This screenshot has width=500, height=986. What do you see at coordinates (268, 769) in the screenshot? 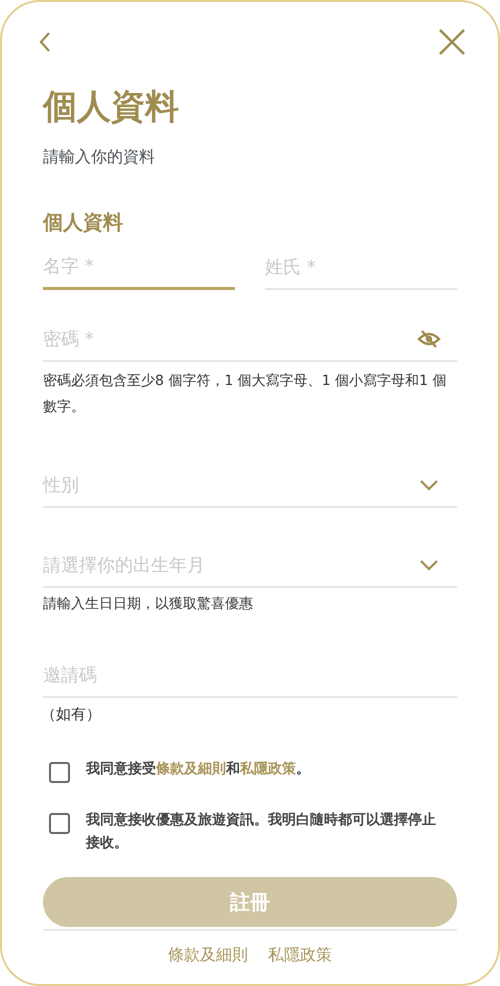
I see `link: 私隱政策` at bounding box center [268, 769].